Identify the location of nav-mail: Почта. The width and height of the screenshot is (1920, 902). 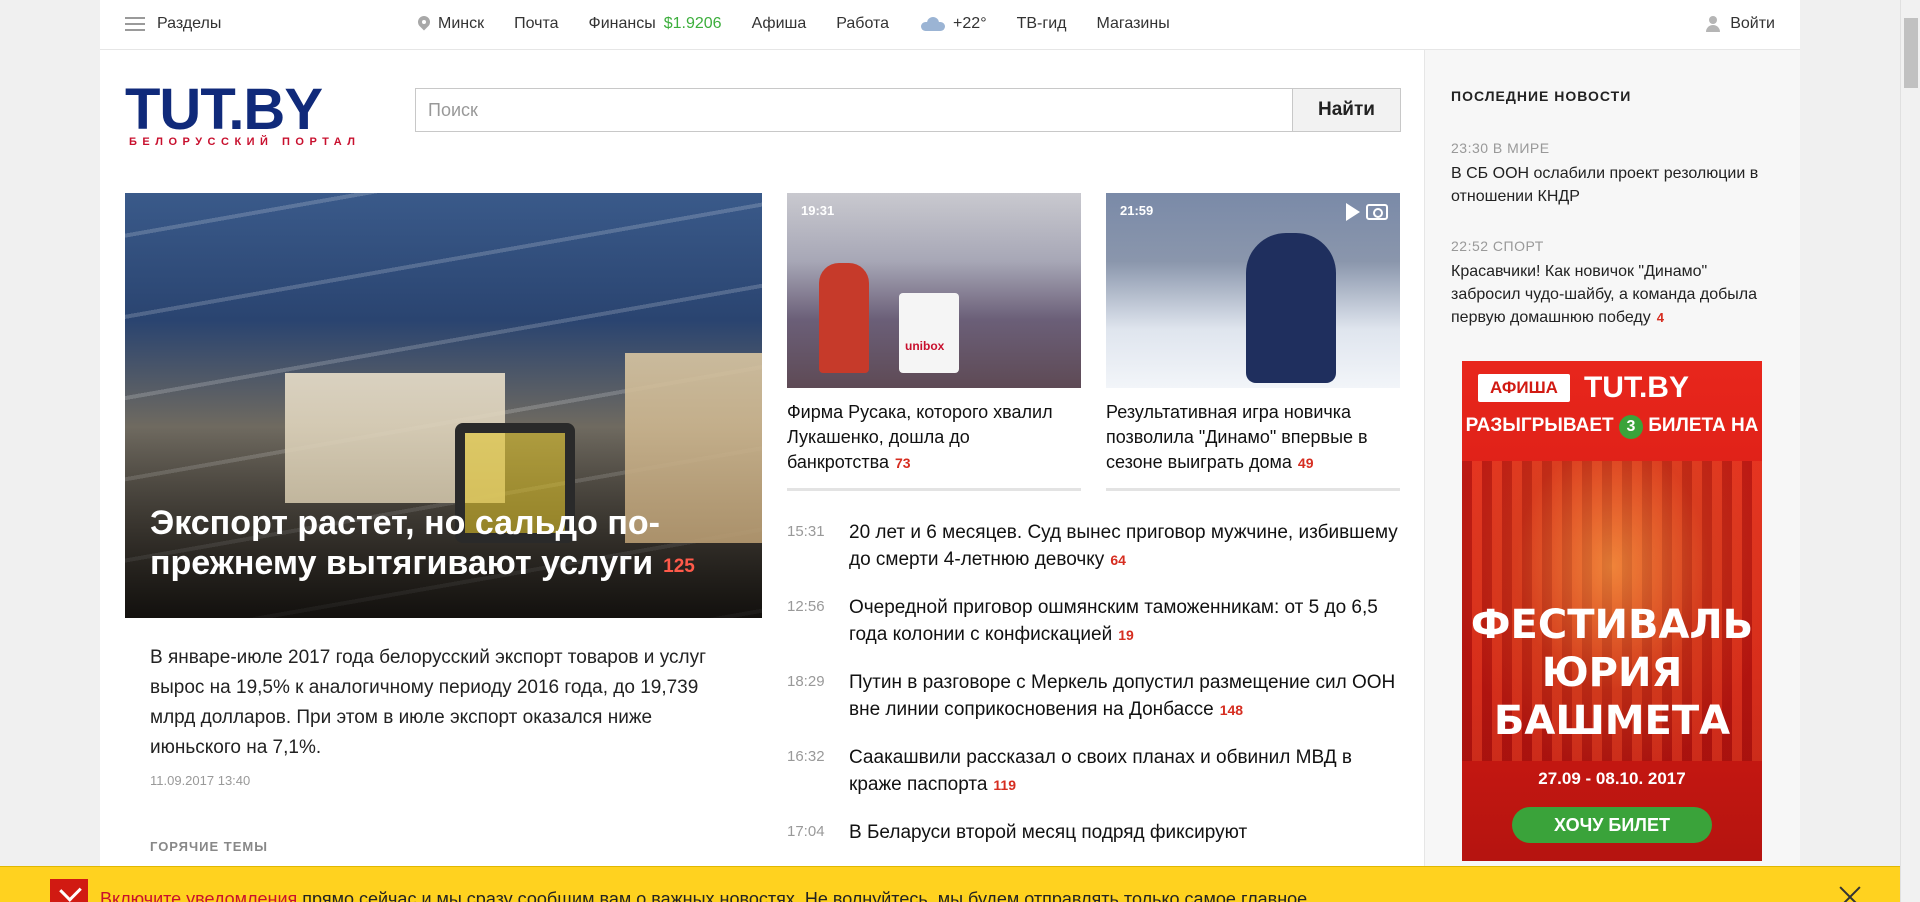
(536, 24).